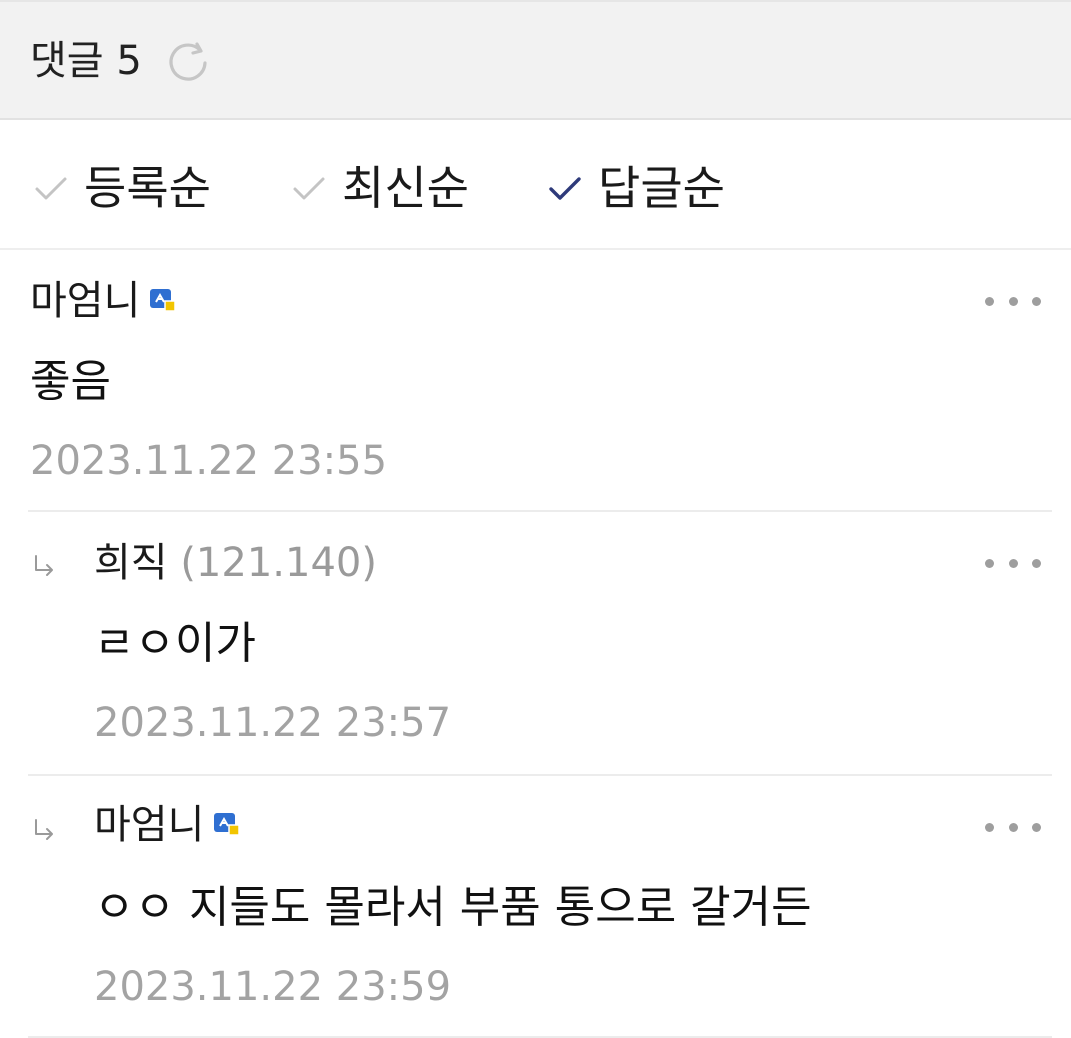  I want to click on sort-option-registered: 등록순, so click(121, 188).